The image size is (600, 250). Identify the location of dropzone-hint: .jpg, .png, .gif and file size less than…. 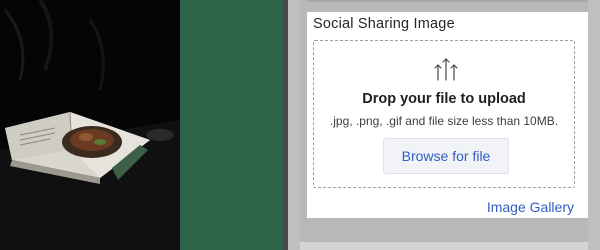
(444, 121).